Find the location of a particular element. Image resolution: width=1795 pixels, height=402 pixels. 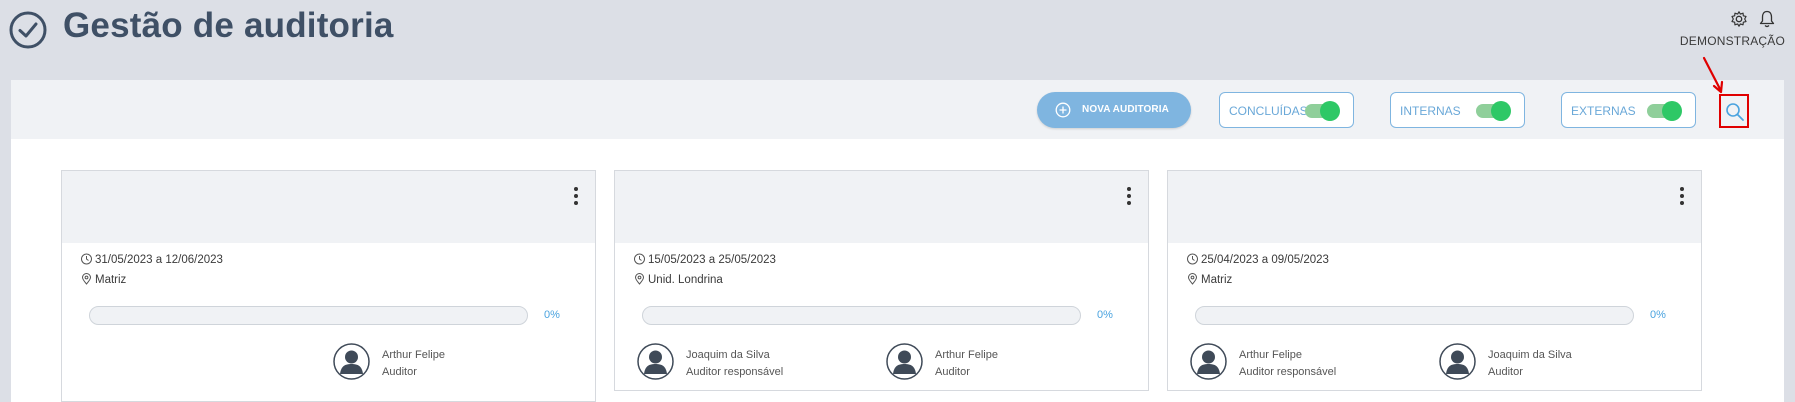

search-button is located at coordinates (1734, 111).